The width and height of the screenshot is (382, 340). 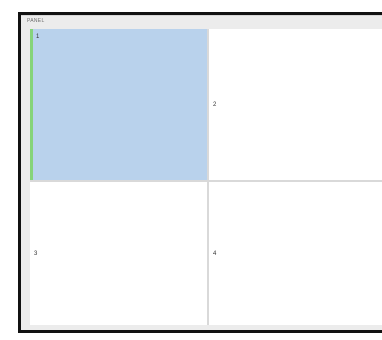 I want to click on cell-label: 1, so click(x=38, y=37).